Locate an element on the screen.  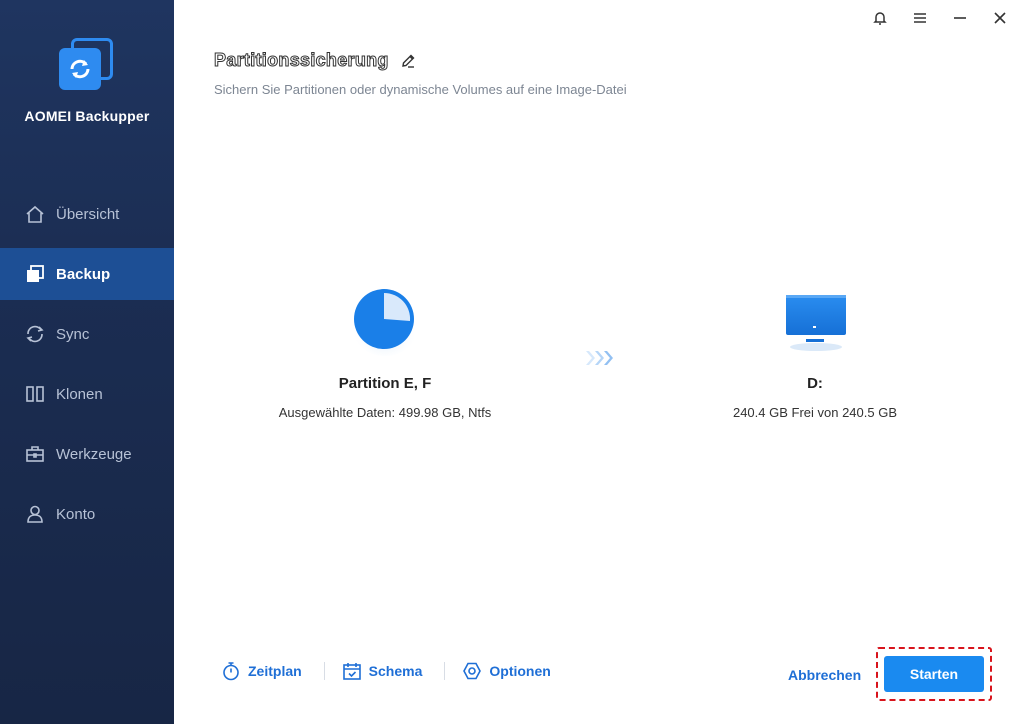
footer-options: Zeitplan Schema Optionen is located at coordinates (385, 671).